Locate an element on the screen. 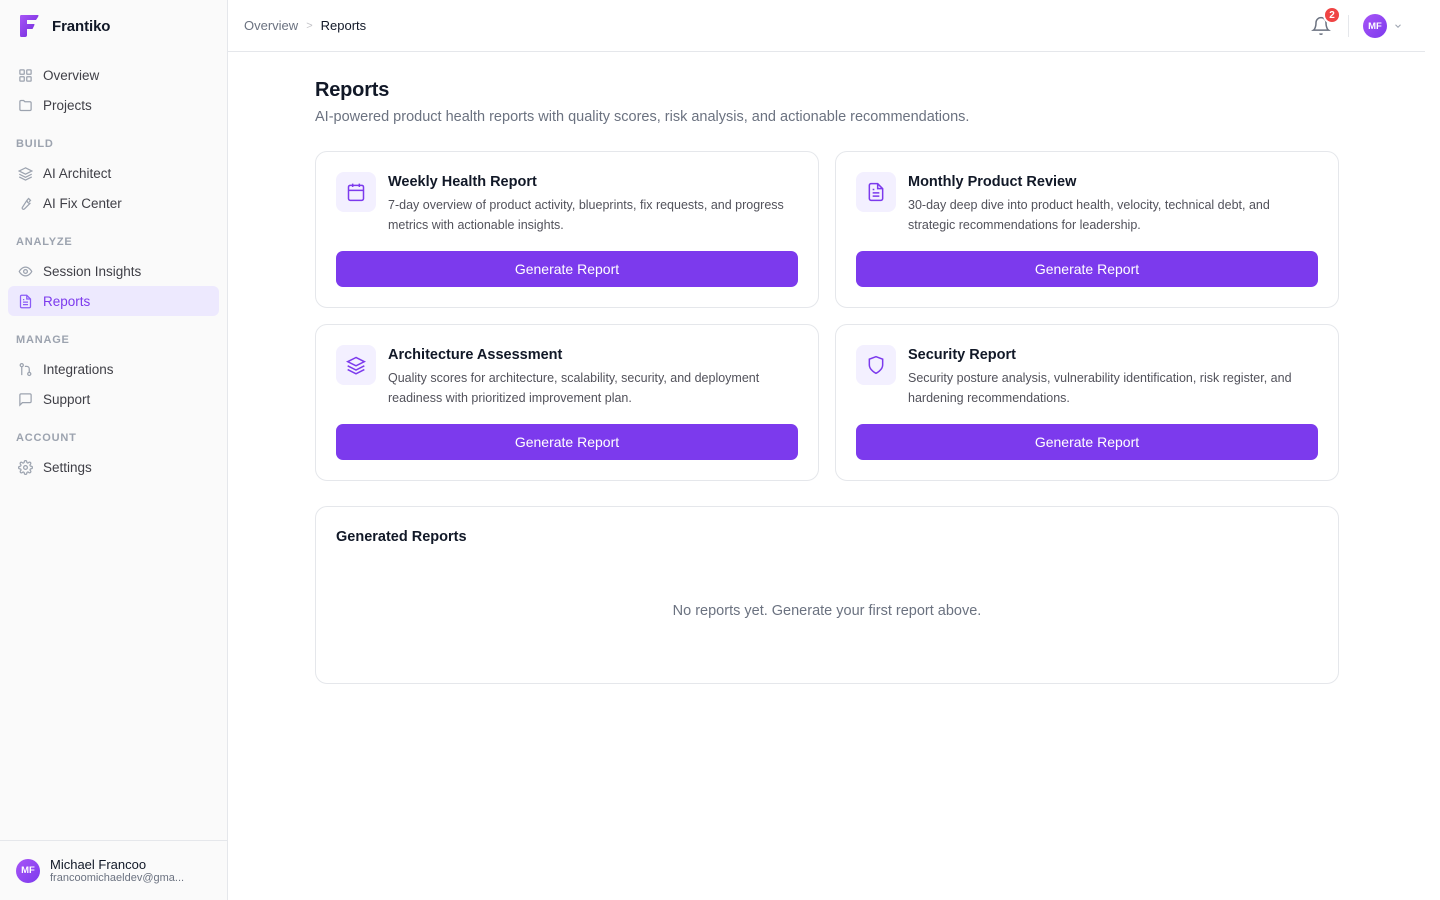 The width and height of the screenshot is (1440, 900). notification-count-badge: 2 is located at coordinates (1332, 15).